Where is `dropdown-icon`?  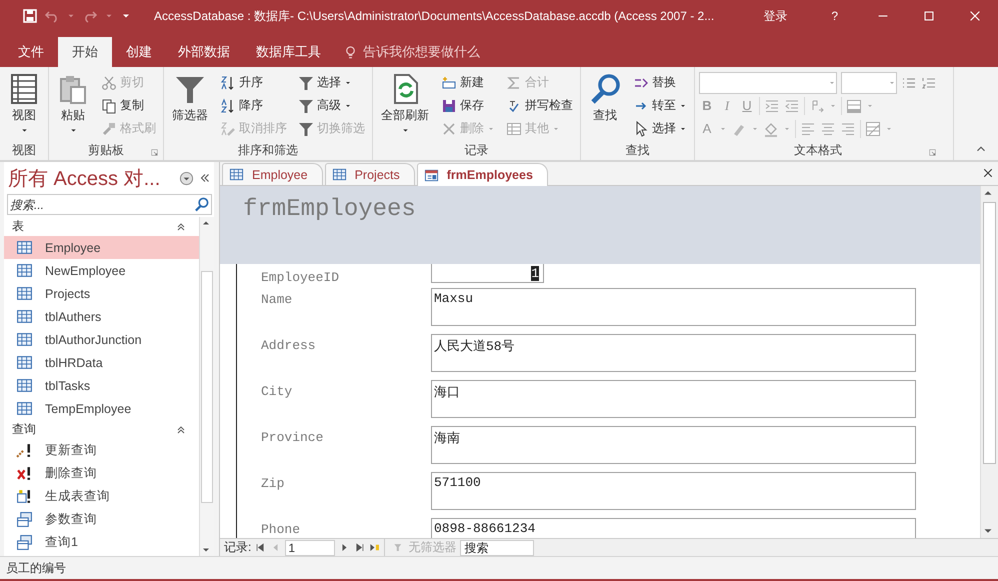
dropdown-icon is located at coordinates (186, 178).